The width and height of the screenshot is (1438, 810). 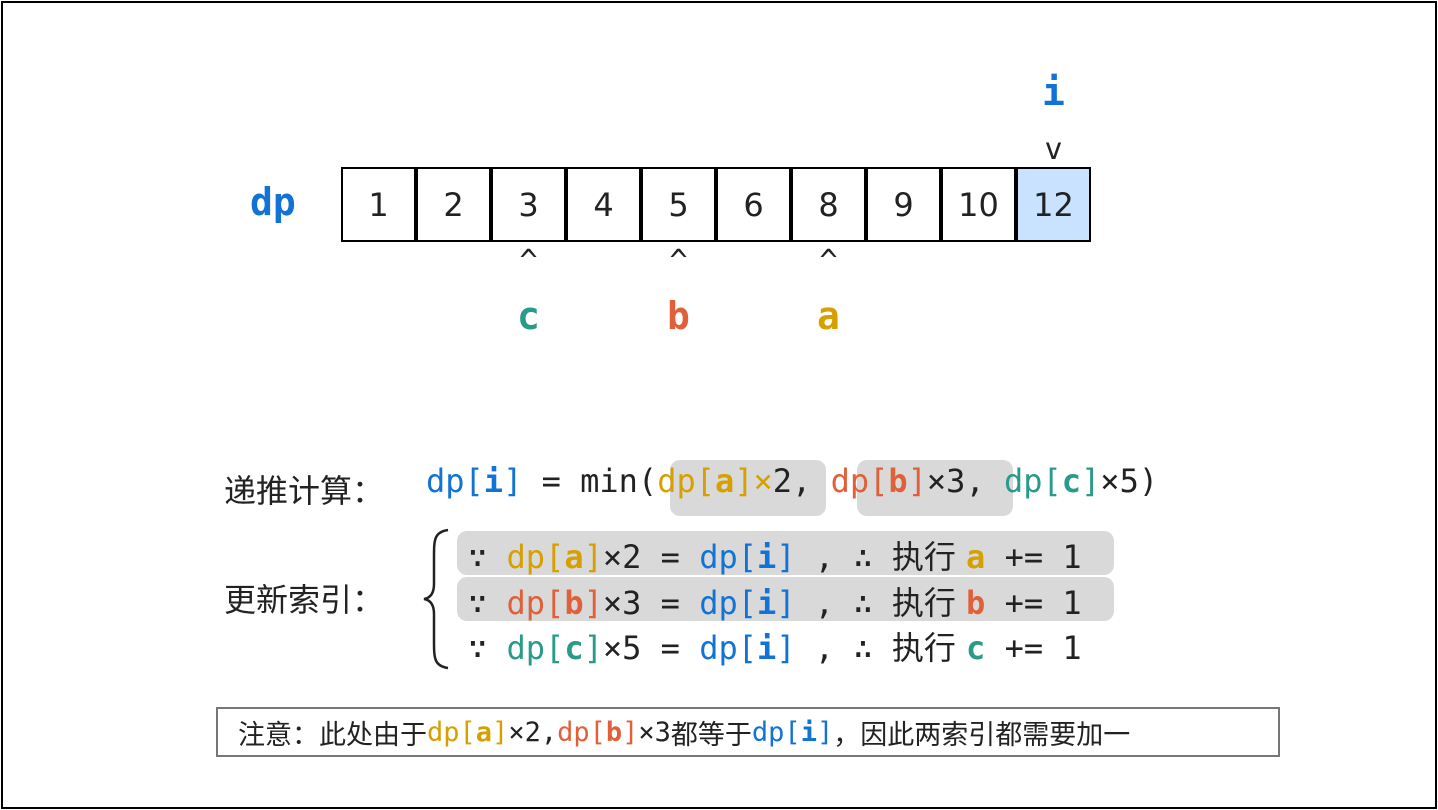 What do you see at coordinates (753, 204) in the screenshot?
I see `dp-cell: 6` at bounding box center [753, 204].